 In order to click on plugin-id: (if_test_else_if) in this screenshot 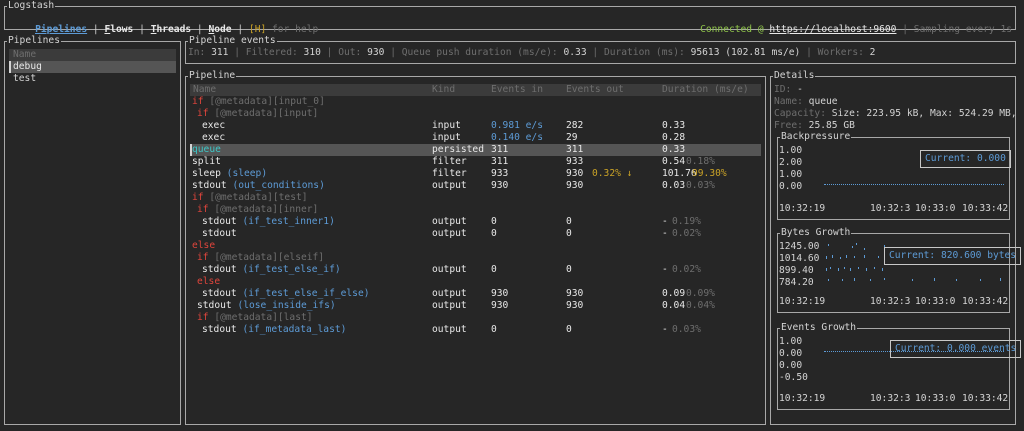, I will do `click(291, 269)`.